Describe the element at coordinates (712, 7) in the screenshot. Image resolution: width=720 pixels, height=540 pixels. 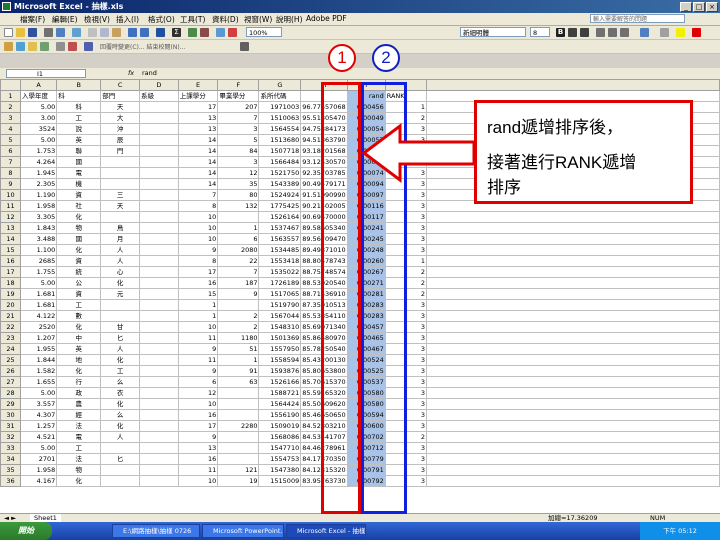
I see `close-button: ×` at that location.